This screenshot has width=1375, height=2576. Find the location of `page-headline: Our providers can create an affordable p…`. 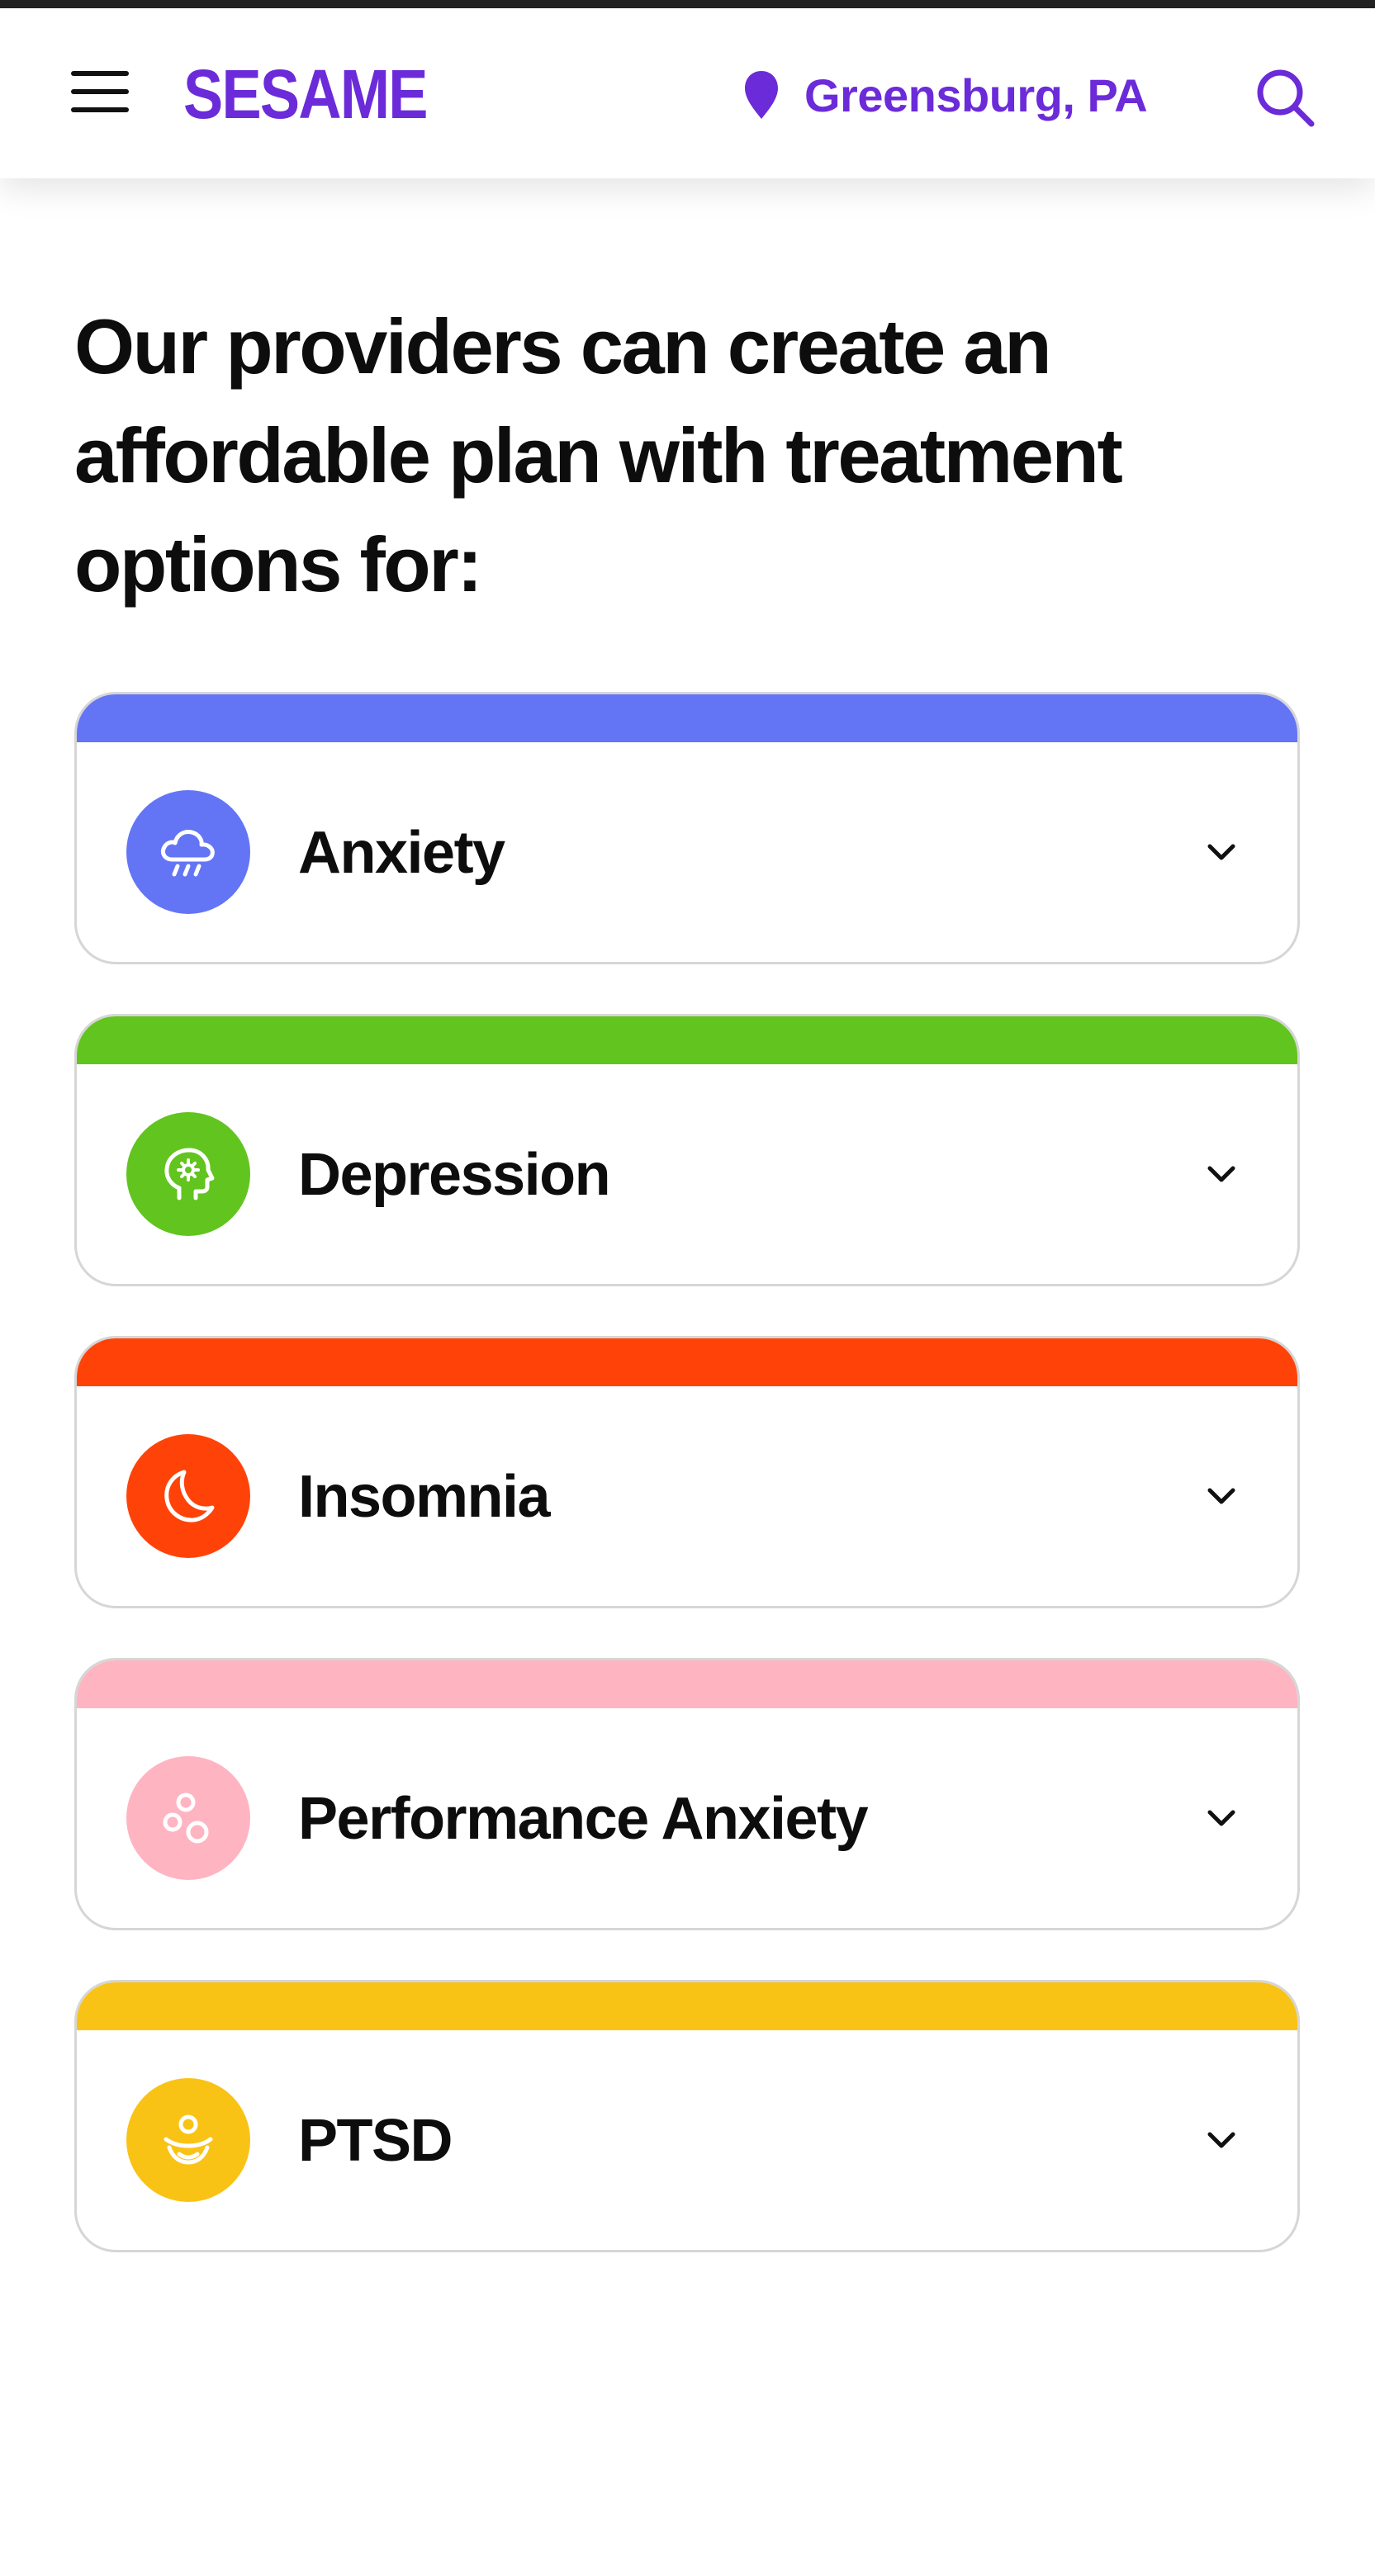

page-headline: Our providers can create an affordable p… is located at coordinates (598, 455).